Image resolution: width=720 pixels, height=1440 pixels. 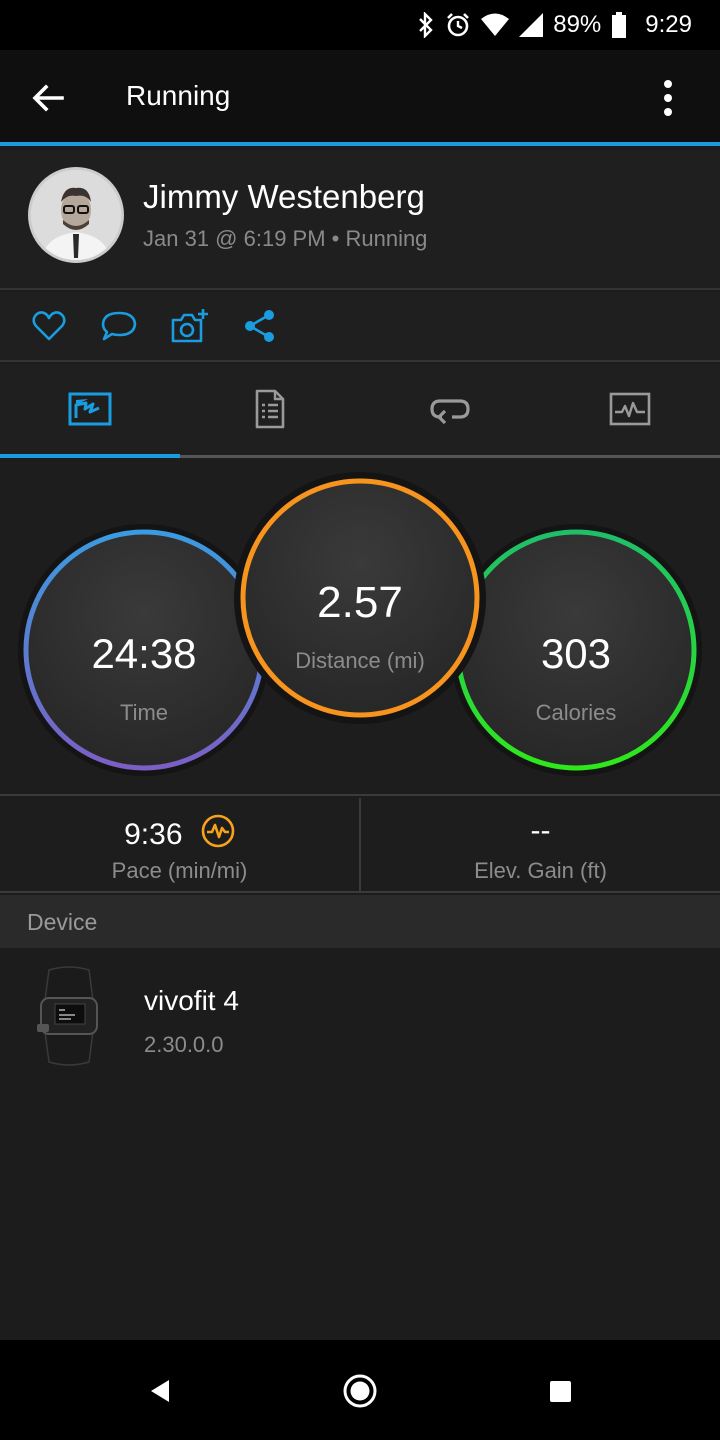 I want to click on calories-stat: 303 Calories, so click(x=576, y=650).